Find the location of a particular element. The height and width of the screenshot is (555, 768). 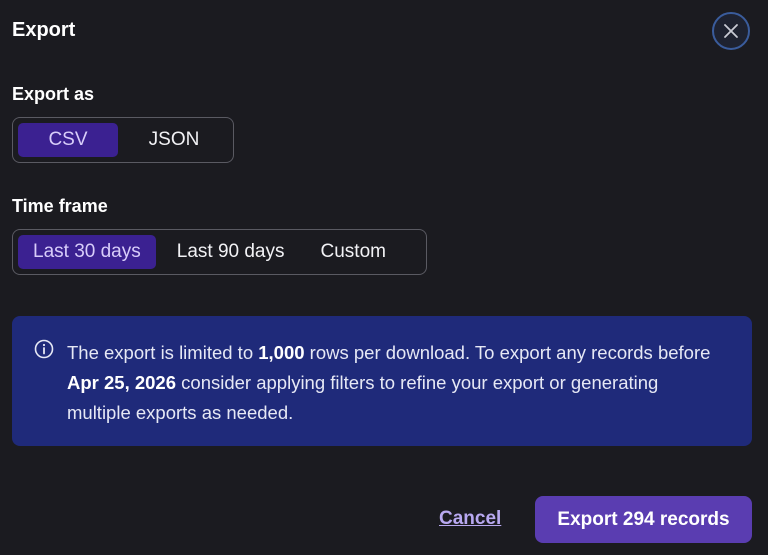

close-button is located at coordinates (731, 31).